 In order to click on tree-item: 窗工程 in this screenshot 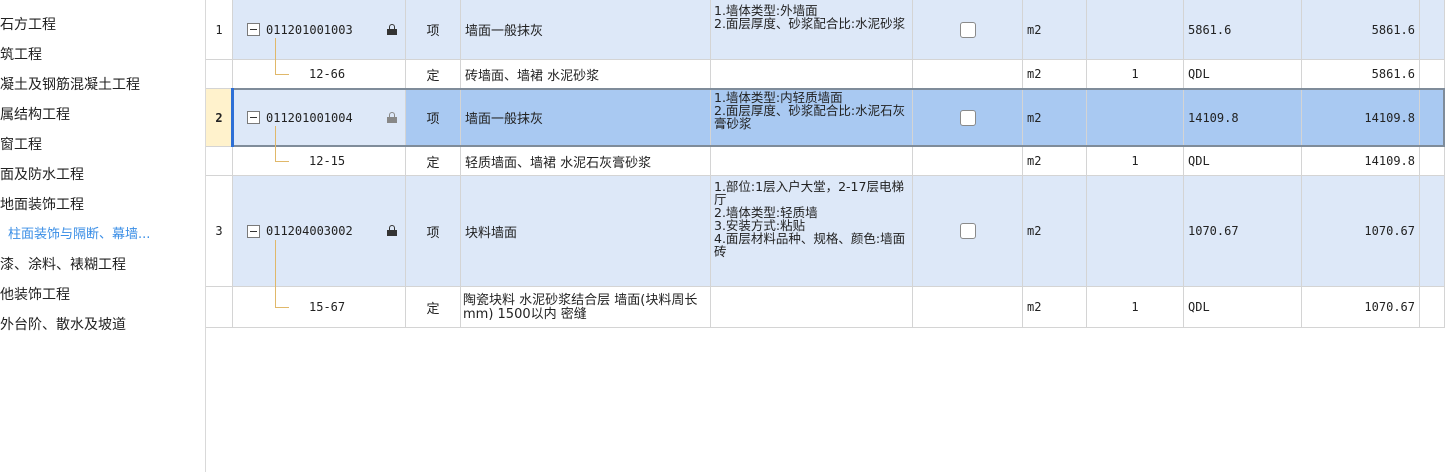, I will do `click(21, 145)`.